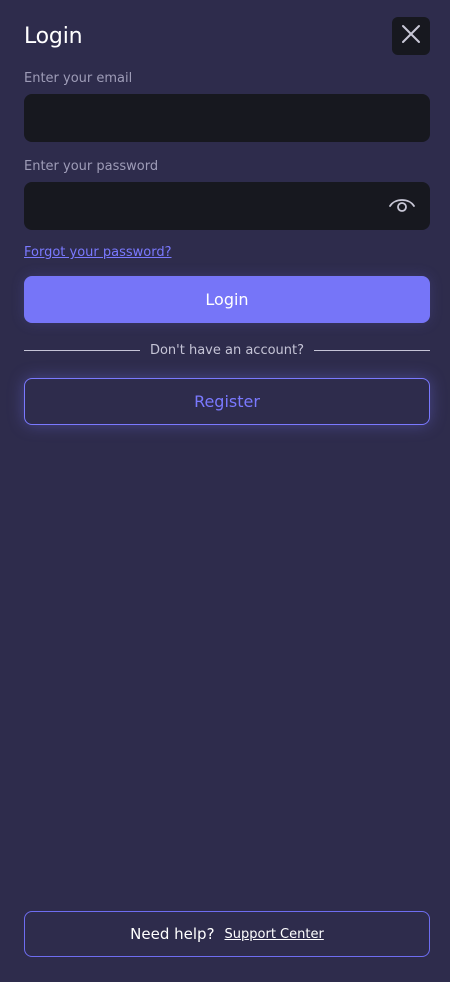  I want to click on password-field, so click(227, 206).